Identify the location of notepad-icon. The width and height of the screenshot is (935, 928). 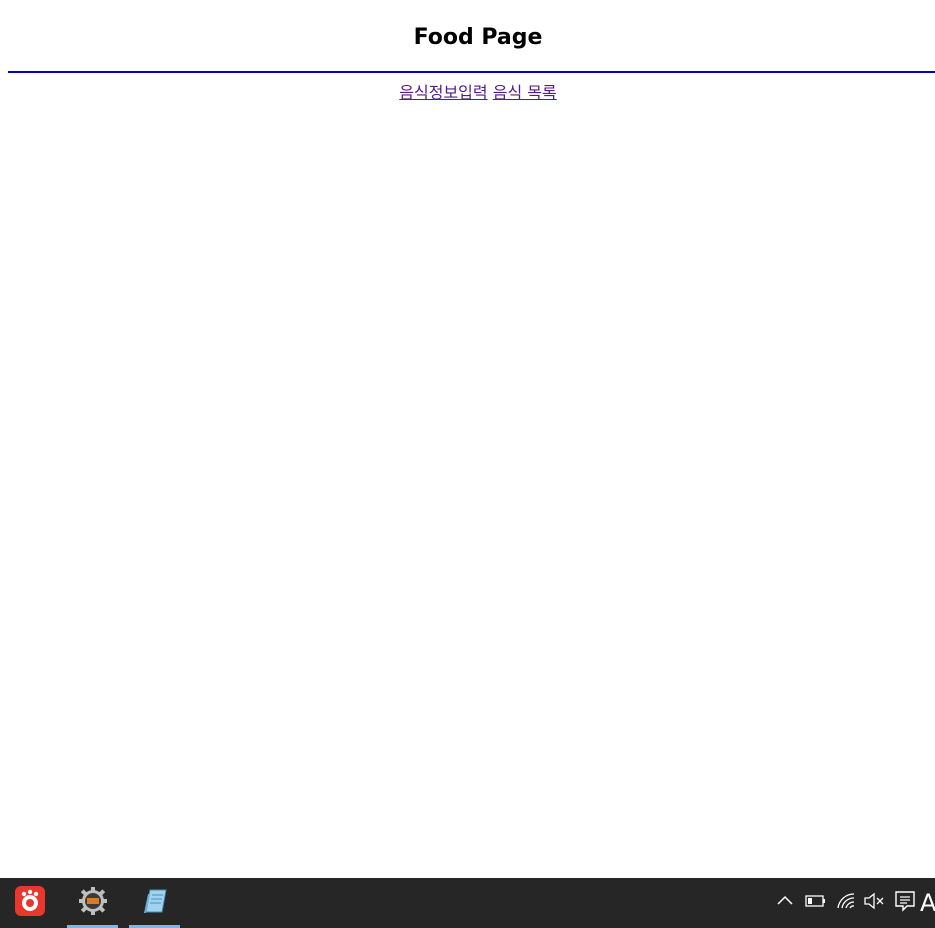
(155, 903).